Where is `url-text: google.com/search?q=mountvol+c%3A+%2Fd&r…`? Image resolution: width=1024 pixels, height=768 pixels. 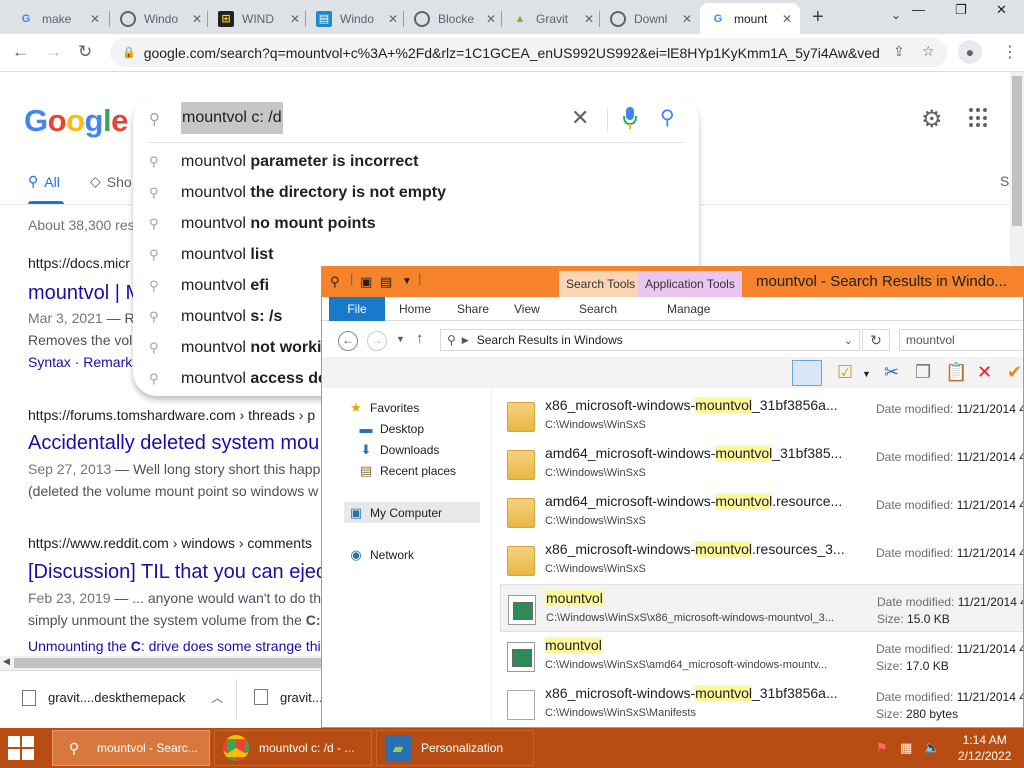
url-text: google.com/search?q=mountvol+c%3A+%2Fd&r… is located at coordinates (511, 53).